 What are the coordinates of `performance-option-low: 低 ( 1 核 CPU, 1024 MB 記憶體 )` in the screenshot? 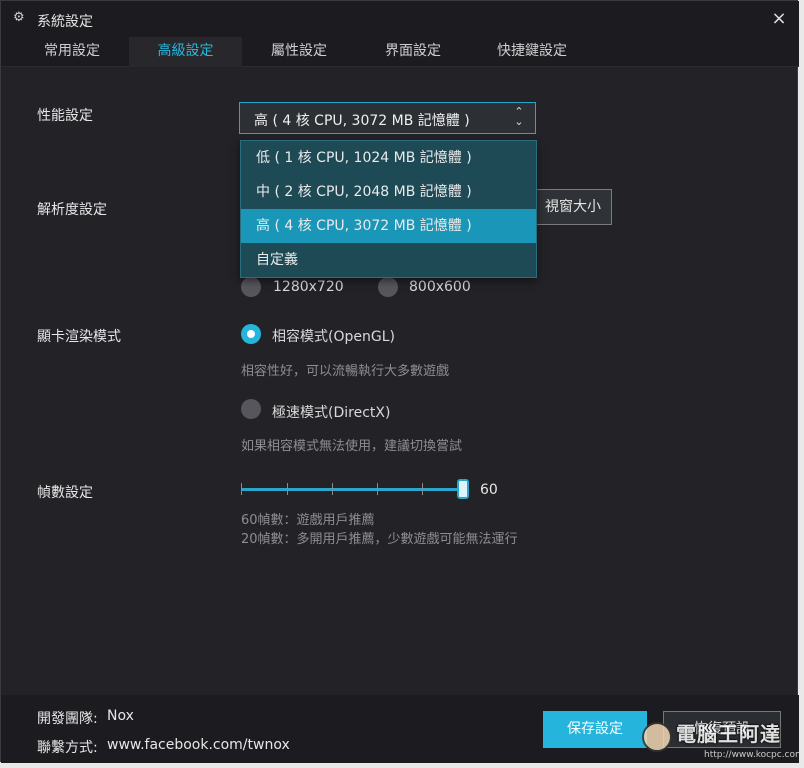 It's located at (388, 158).